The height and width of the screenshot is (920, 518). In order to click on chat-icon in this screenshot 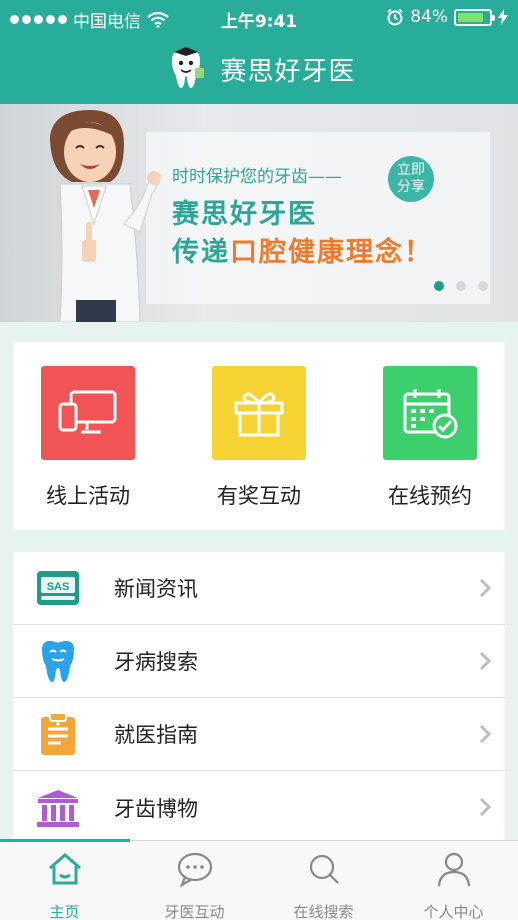, I will do `click(194, 870)`.